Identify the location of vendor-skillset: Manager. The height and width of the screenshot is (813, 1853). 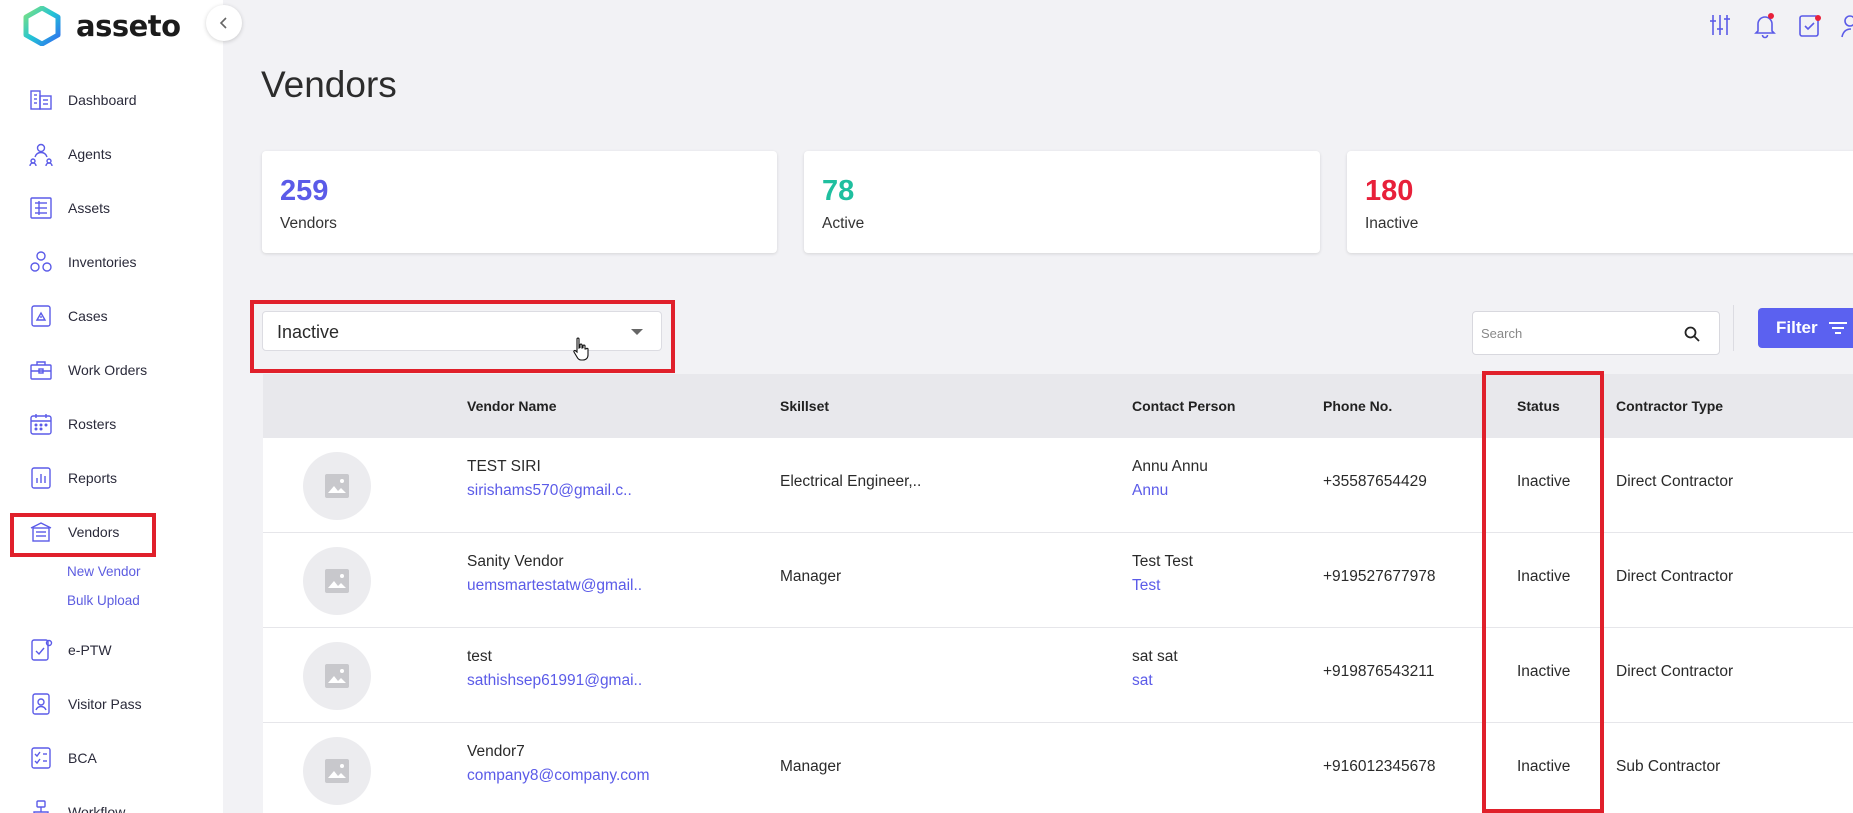
(811, 576).